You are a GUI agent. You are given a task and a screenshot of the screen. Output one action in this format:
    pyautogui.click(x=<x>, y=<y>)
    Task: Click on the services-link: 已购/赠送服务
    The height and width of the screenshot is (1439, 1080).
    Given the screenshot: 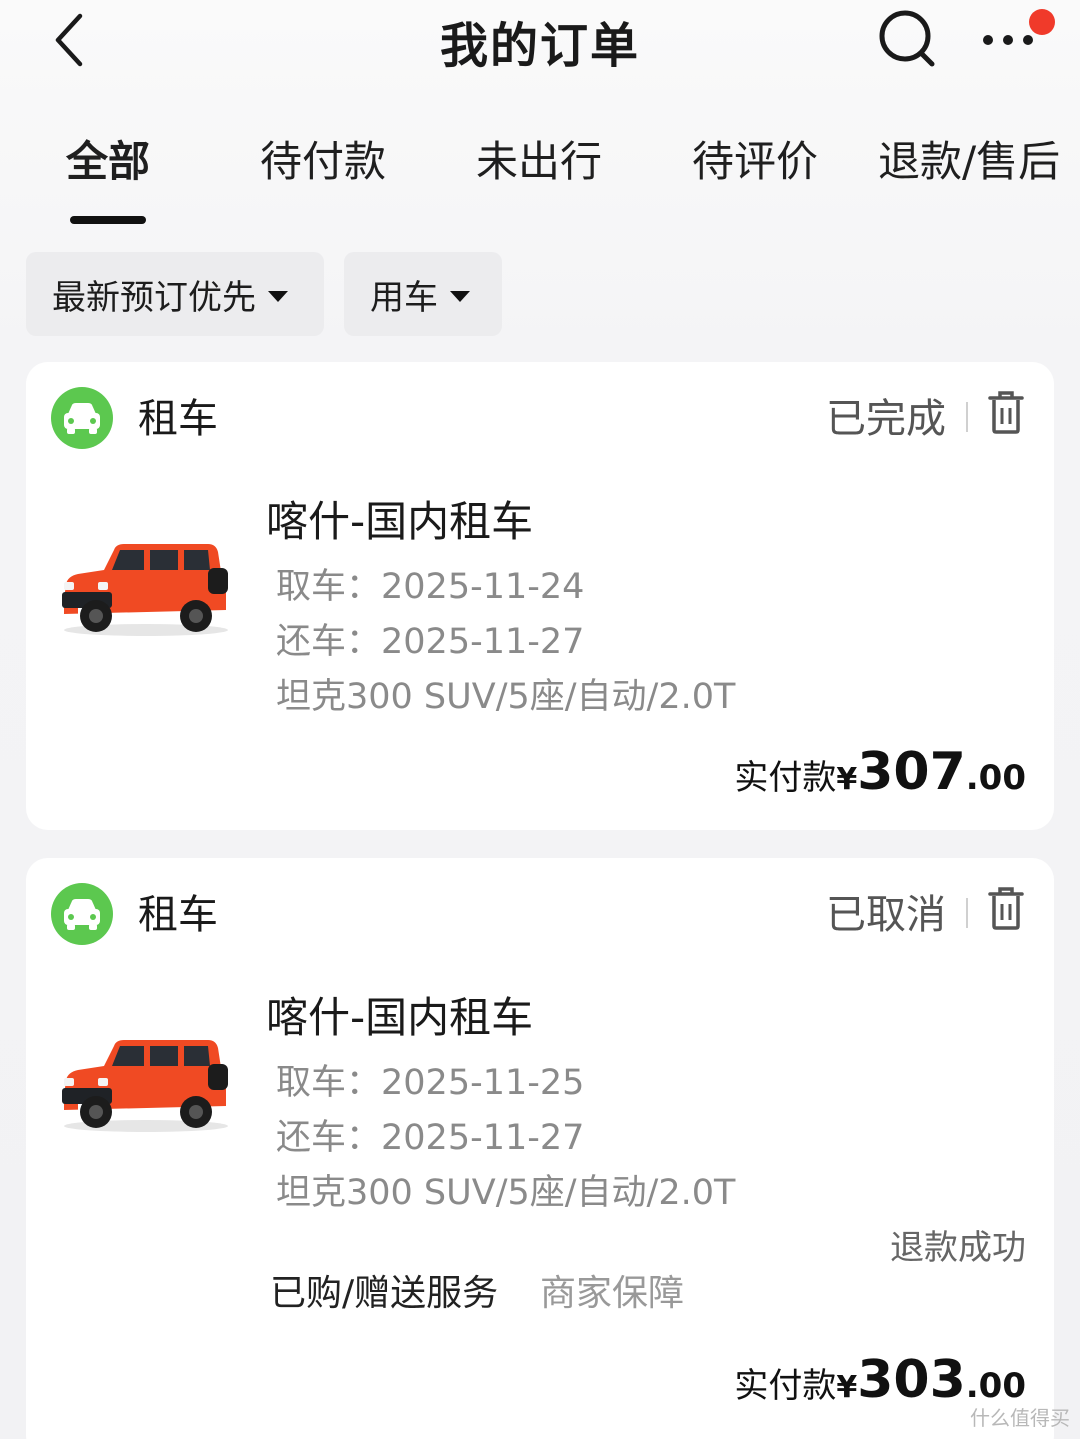 What is the action you would take?
    pyautogui.click(x=384, y=1290)
    